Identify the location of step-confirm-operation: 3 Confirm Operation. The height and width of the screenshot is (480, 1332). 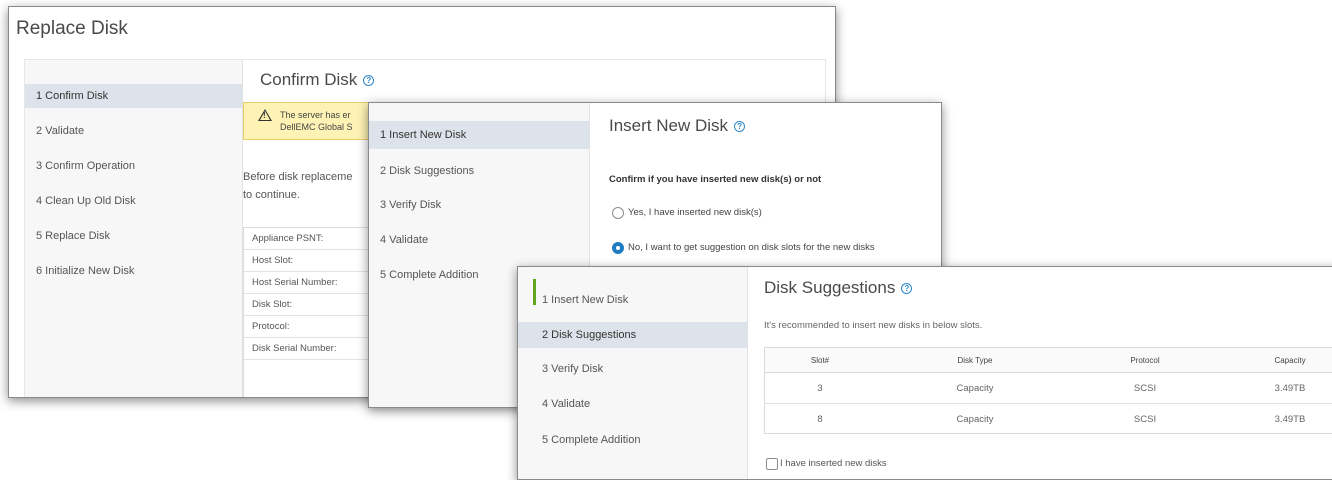
(133, 166).